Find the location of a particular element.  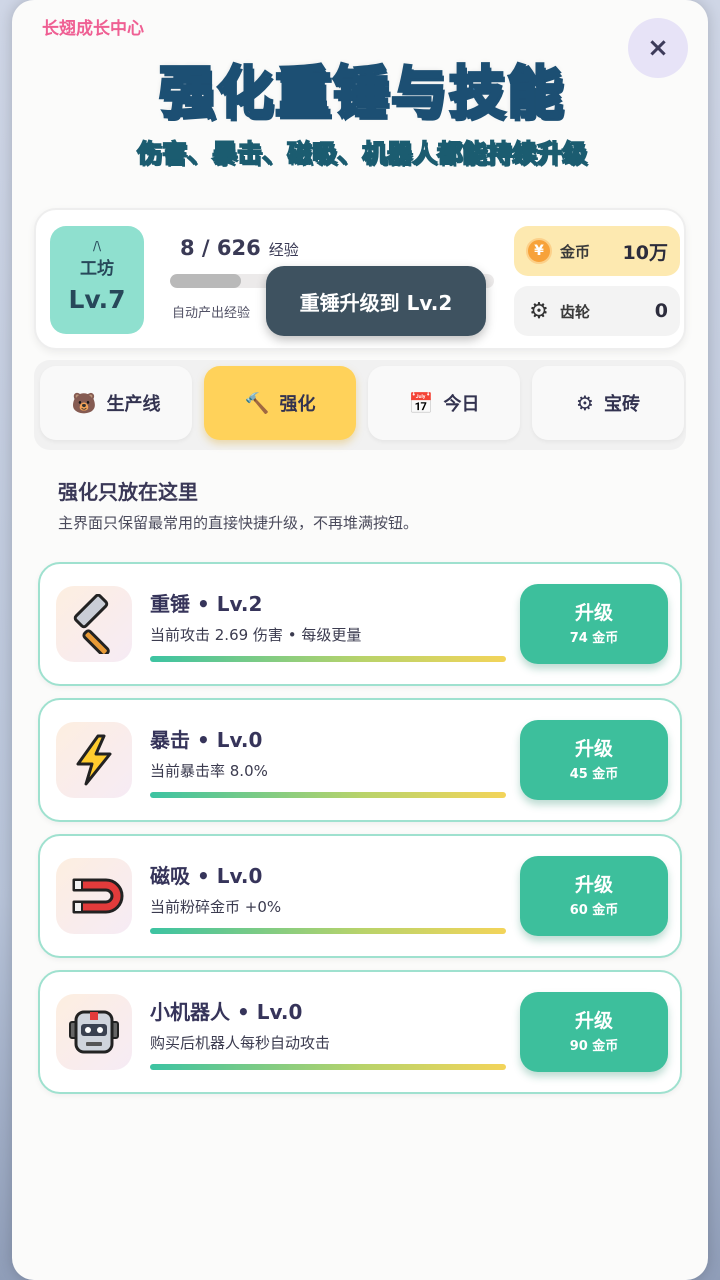

workshop-label: 工坊 is located at coordinates (97, 269).